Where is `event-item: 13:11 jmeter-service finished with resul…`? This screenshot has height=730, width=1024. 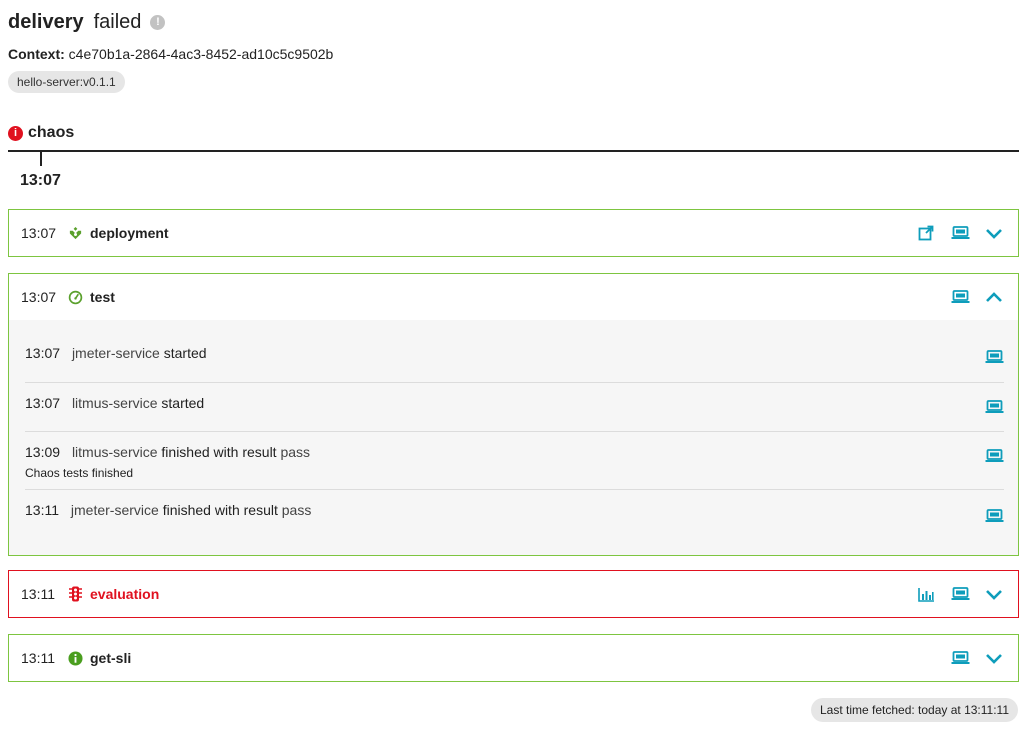 event-item: 13:11 jmeter-service finished with resul… is located at coordinates (514, 515).